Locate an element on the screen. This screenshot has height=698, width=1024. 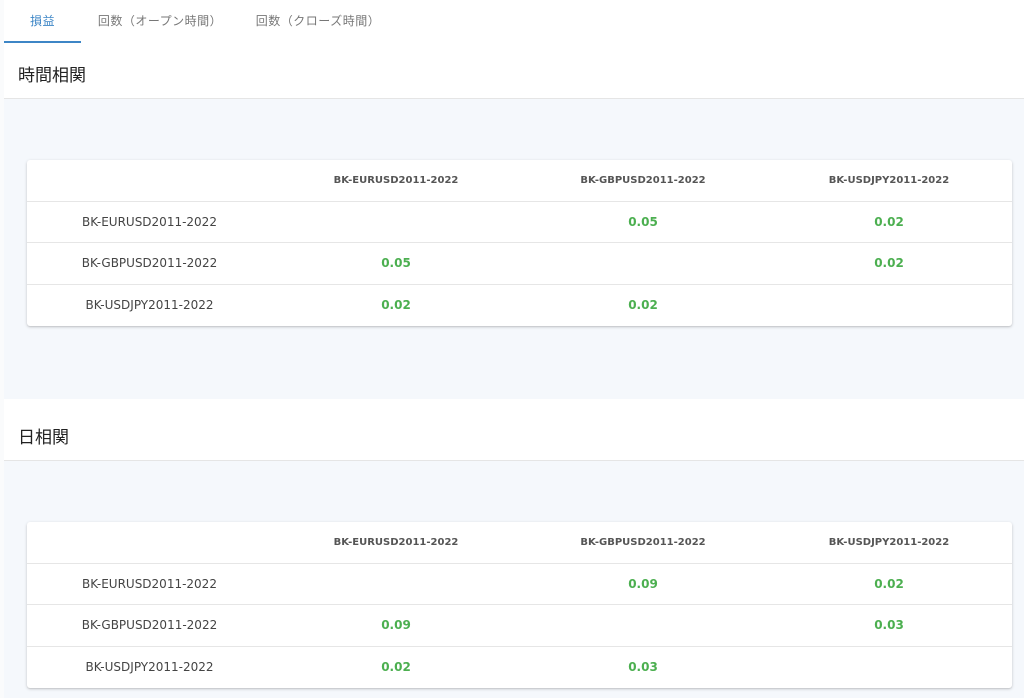
tab-bar: 損益 回数（オープン時間） 回数（クローズ時間） is located at coordinates (200, 21).